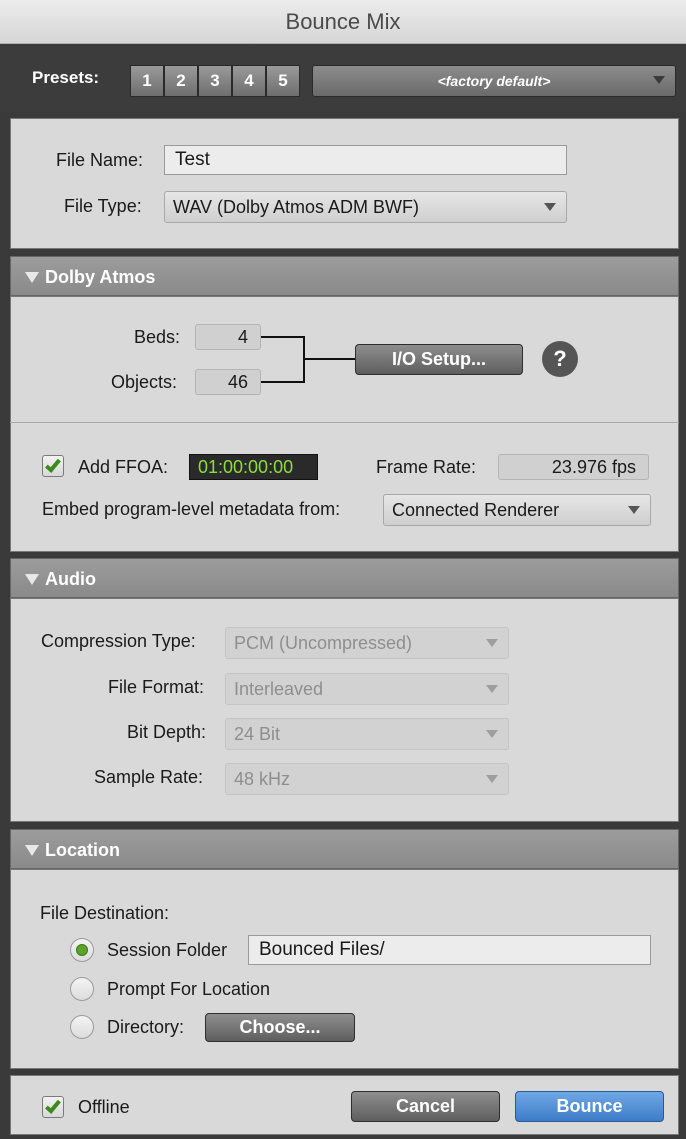  Describe the element at coordinates (82, 1027) in the screenshot. I see `directory-radio` at that location.